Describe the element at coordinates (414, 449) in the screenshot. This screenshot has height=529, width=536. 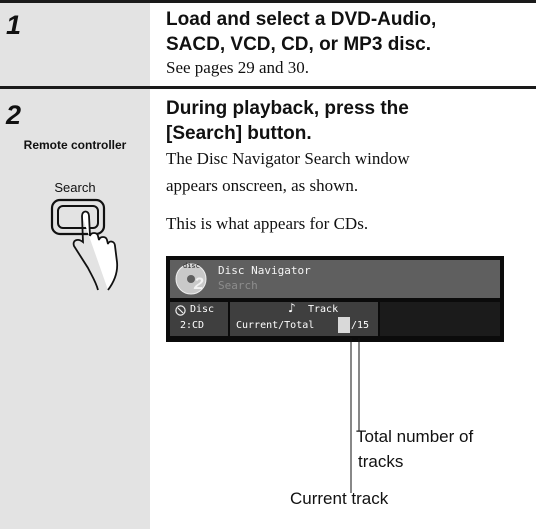
I see `total-tracks-callout: Total number of tracks` at that location.